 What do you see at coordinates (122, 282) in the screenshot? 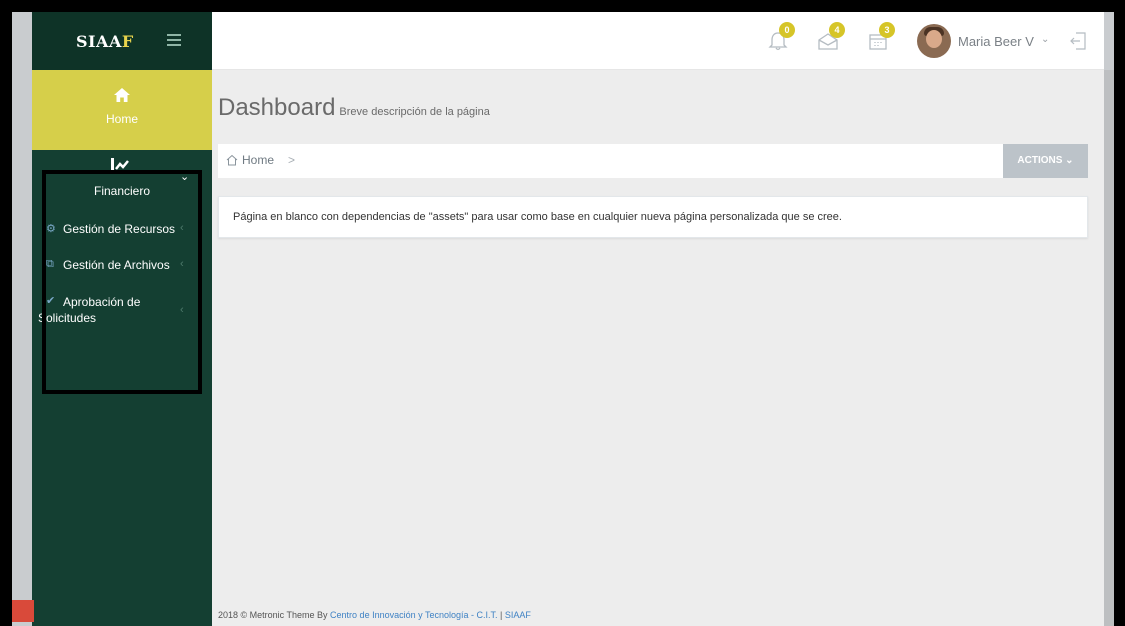
I see `highlight-box` at bounding box center [122, 282].